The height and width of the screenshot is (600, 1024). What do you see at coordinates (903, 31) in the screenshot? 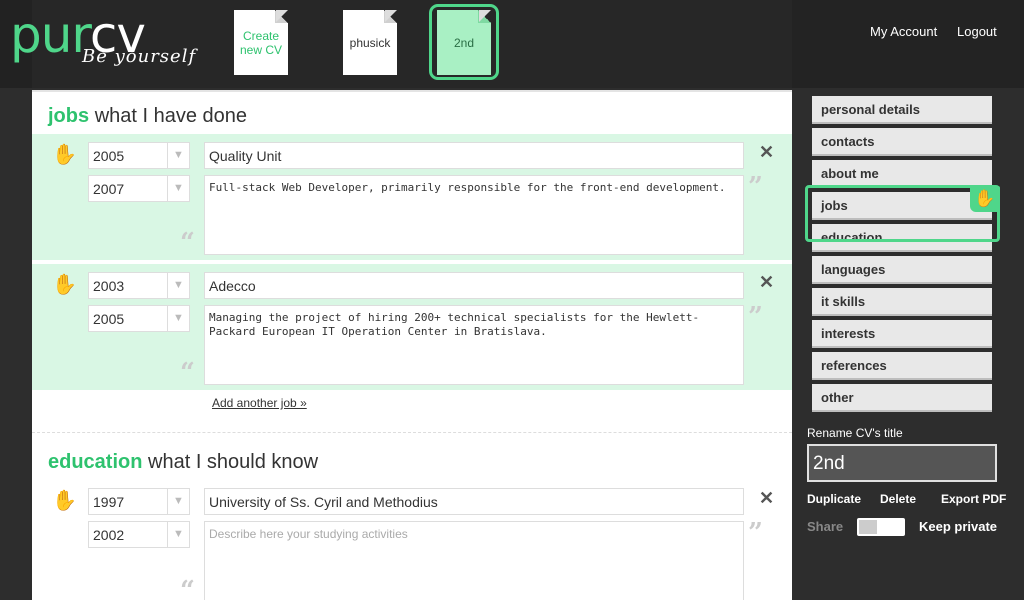
I see `my-account-link: My Account` at bounding box center [903, 31].